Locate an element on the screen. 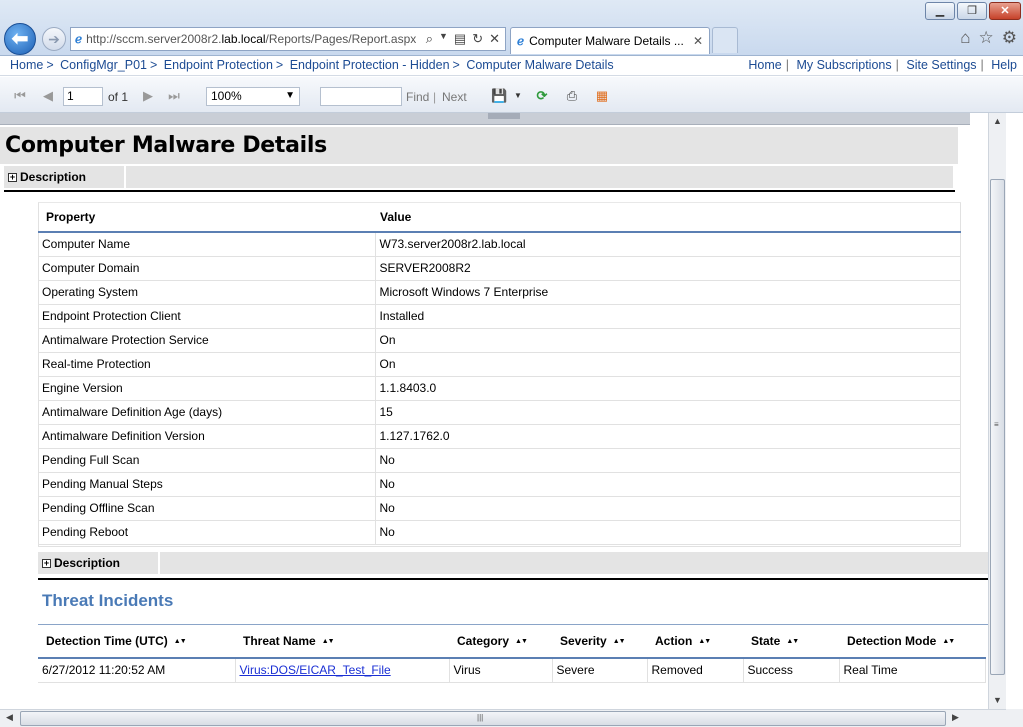 The height and width of the screenshot is (727, 1023). description-toggle-2: + Description is located at coordinates (513, 563).